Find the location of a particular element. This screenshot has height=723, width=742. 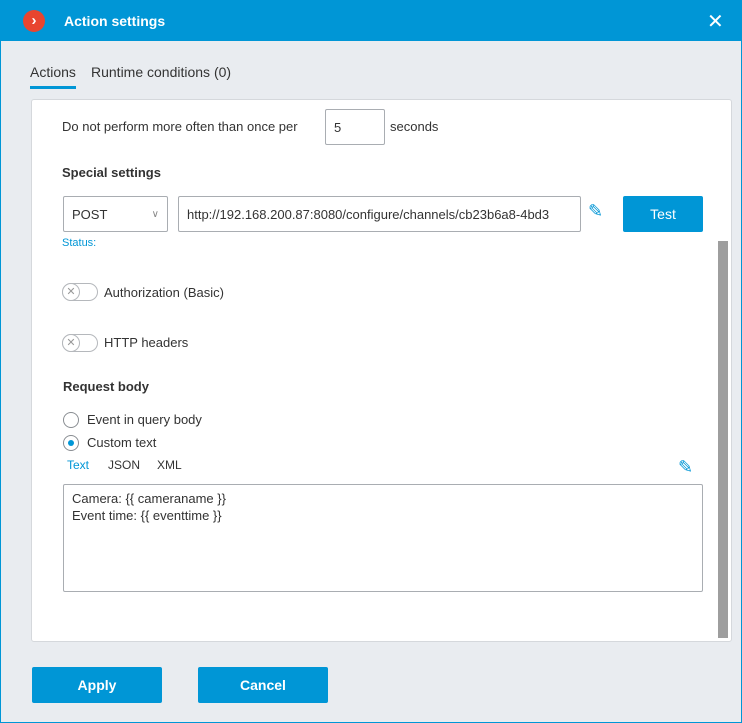

cancel-button: Cancel is located at coordinates (263, 685).